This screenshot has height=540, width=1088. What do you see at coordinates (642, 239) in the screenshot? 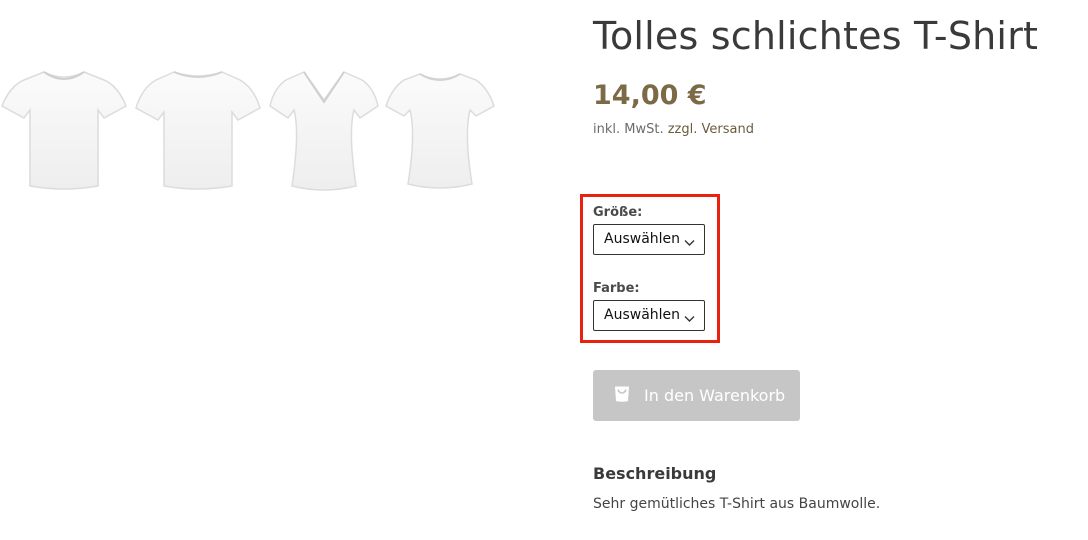
I see `size-select-value: Auswählen` at bounding box center [642, 239].